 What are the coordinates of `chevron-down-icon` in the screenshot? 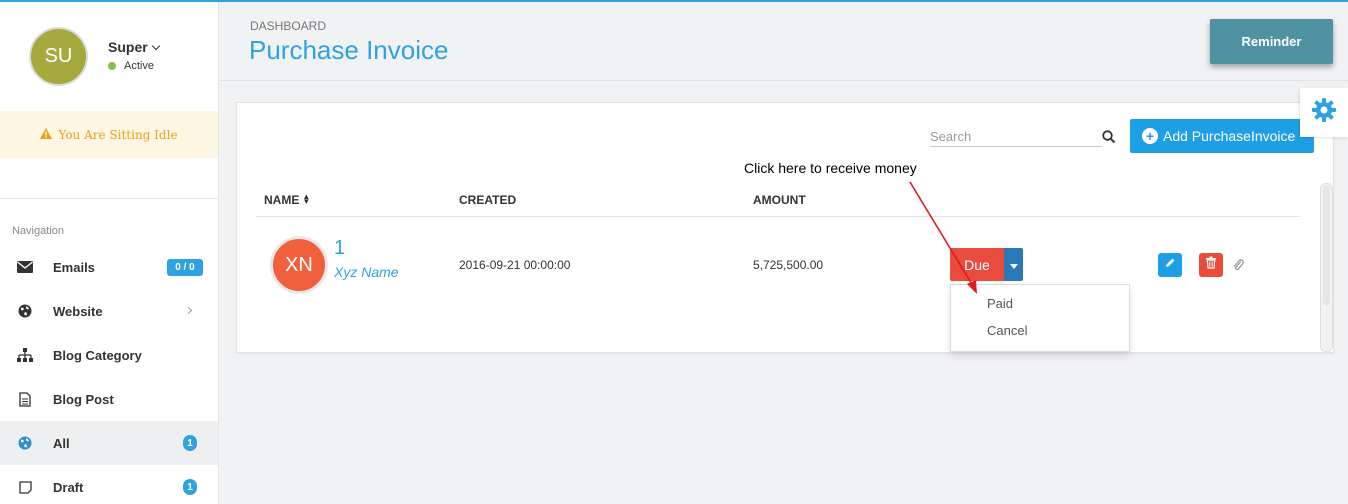 It's located at (155, 46).